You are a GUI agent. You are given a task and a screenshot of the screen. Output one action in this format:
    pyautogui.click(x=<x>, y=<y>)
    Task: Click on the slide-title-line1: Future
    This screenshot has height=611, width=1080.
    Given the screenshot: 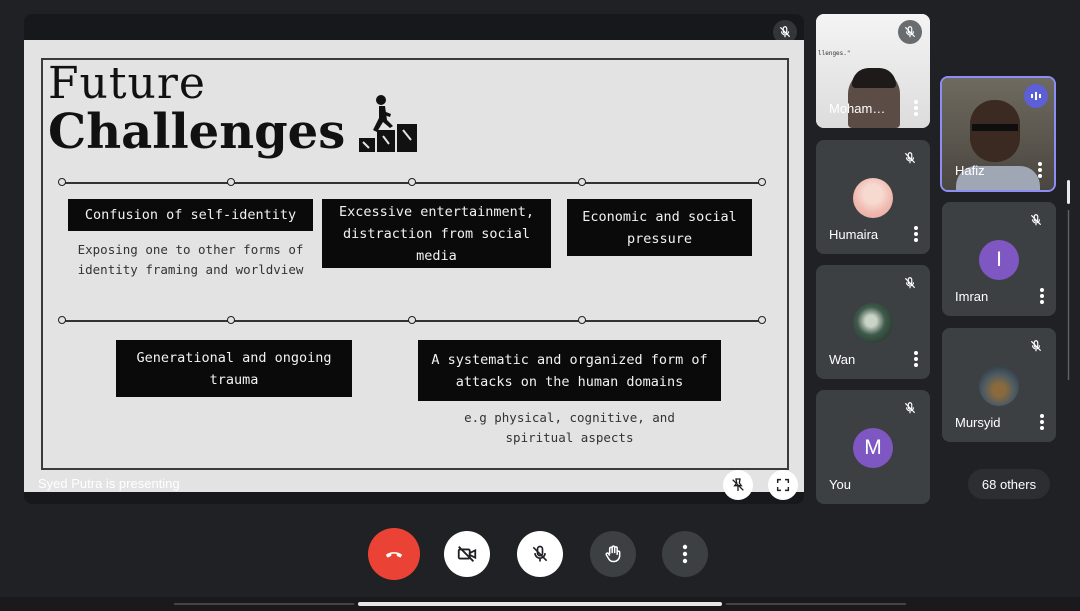 What is the action you would take?
    pyautogui.click(x=127, y=83)
    